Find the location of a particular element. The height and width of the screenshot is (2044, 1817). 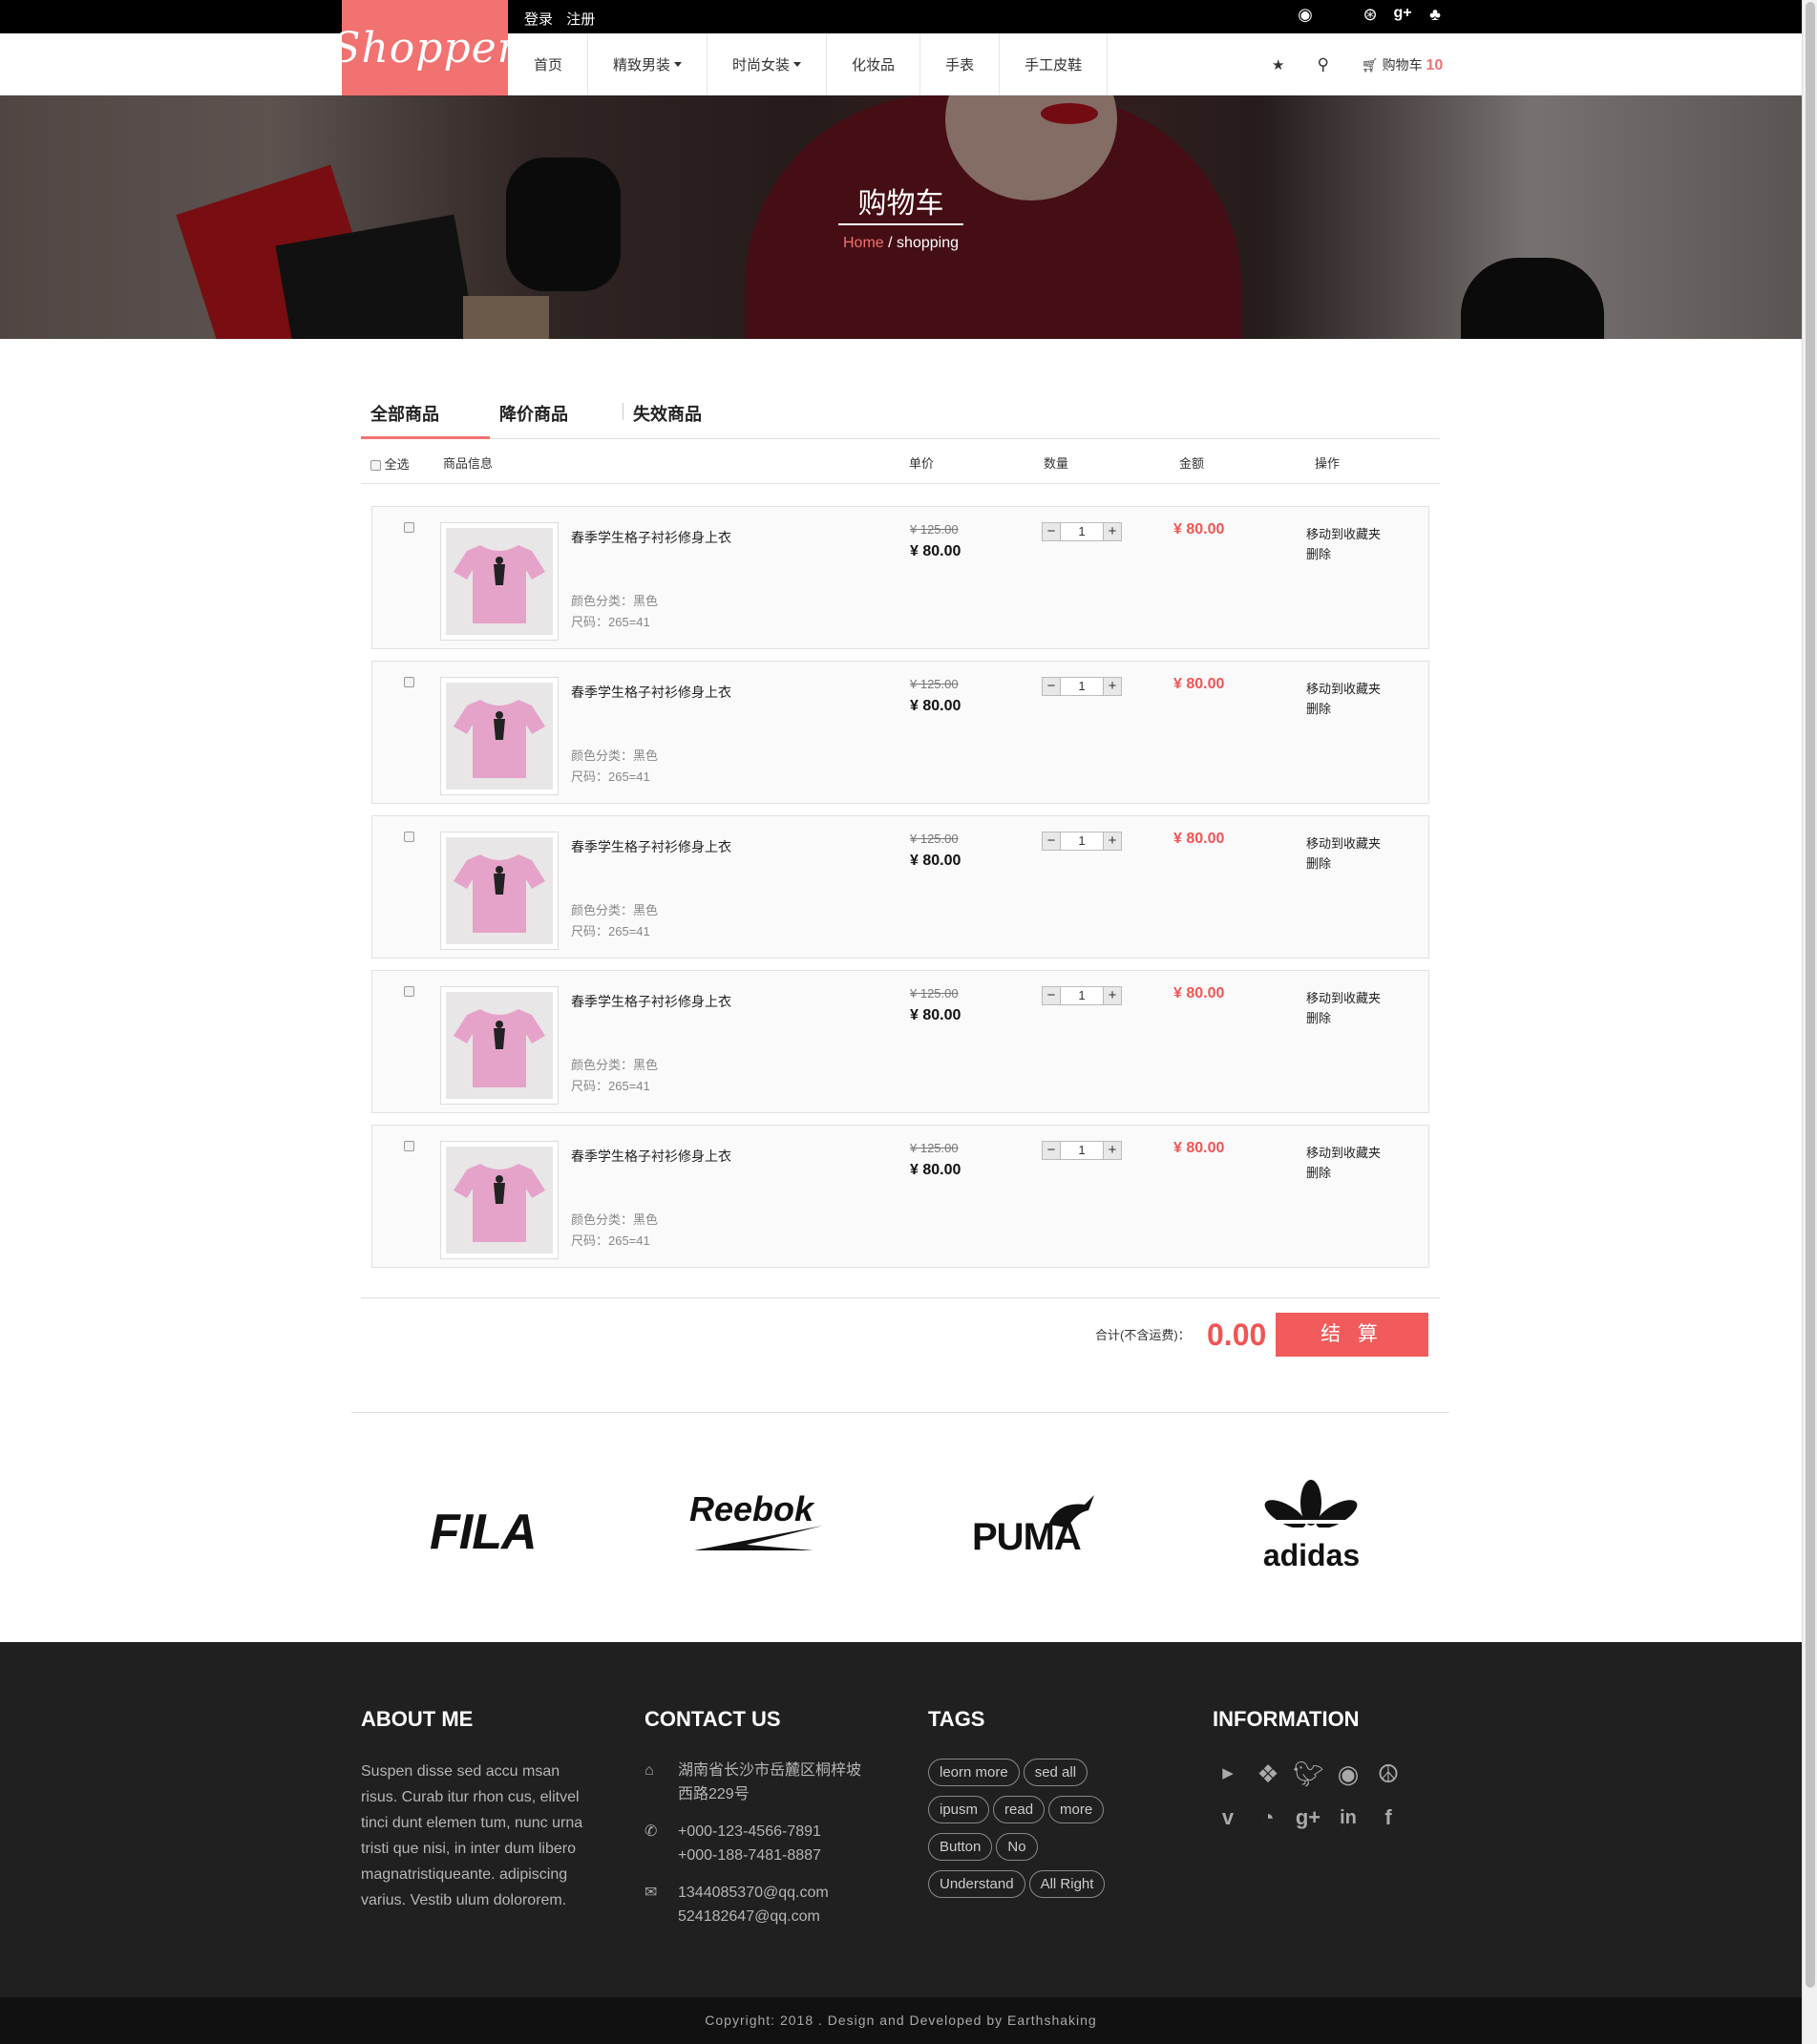

nav-item: 精致男装 is located at coordinates (648, 64).